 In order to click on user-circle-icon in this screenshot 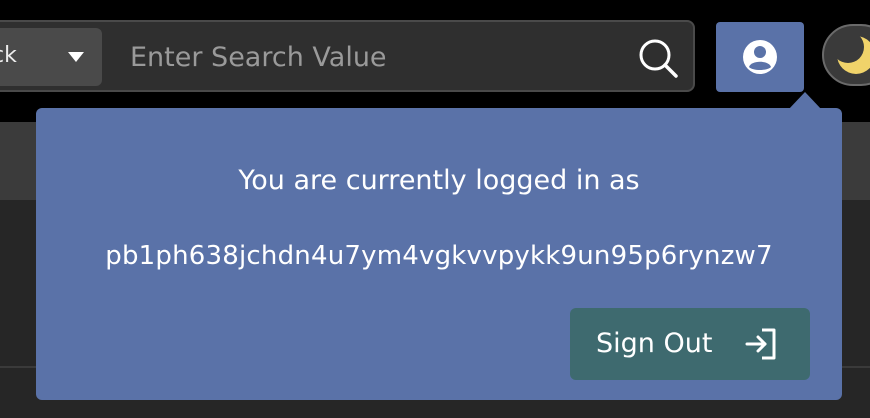, I will do `click(760, 57)`.